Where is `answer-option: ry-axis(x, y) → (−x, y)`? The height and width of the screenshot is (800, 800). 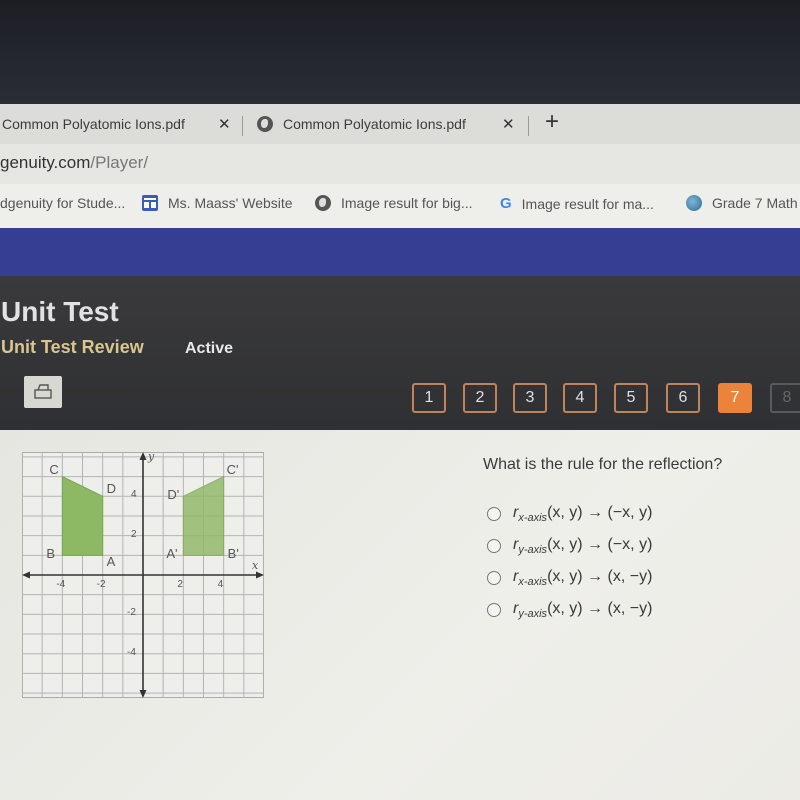 answer-option: ry-axis(x, y) → (−x, y) is located at coordinates (569, 546).